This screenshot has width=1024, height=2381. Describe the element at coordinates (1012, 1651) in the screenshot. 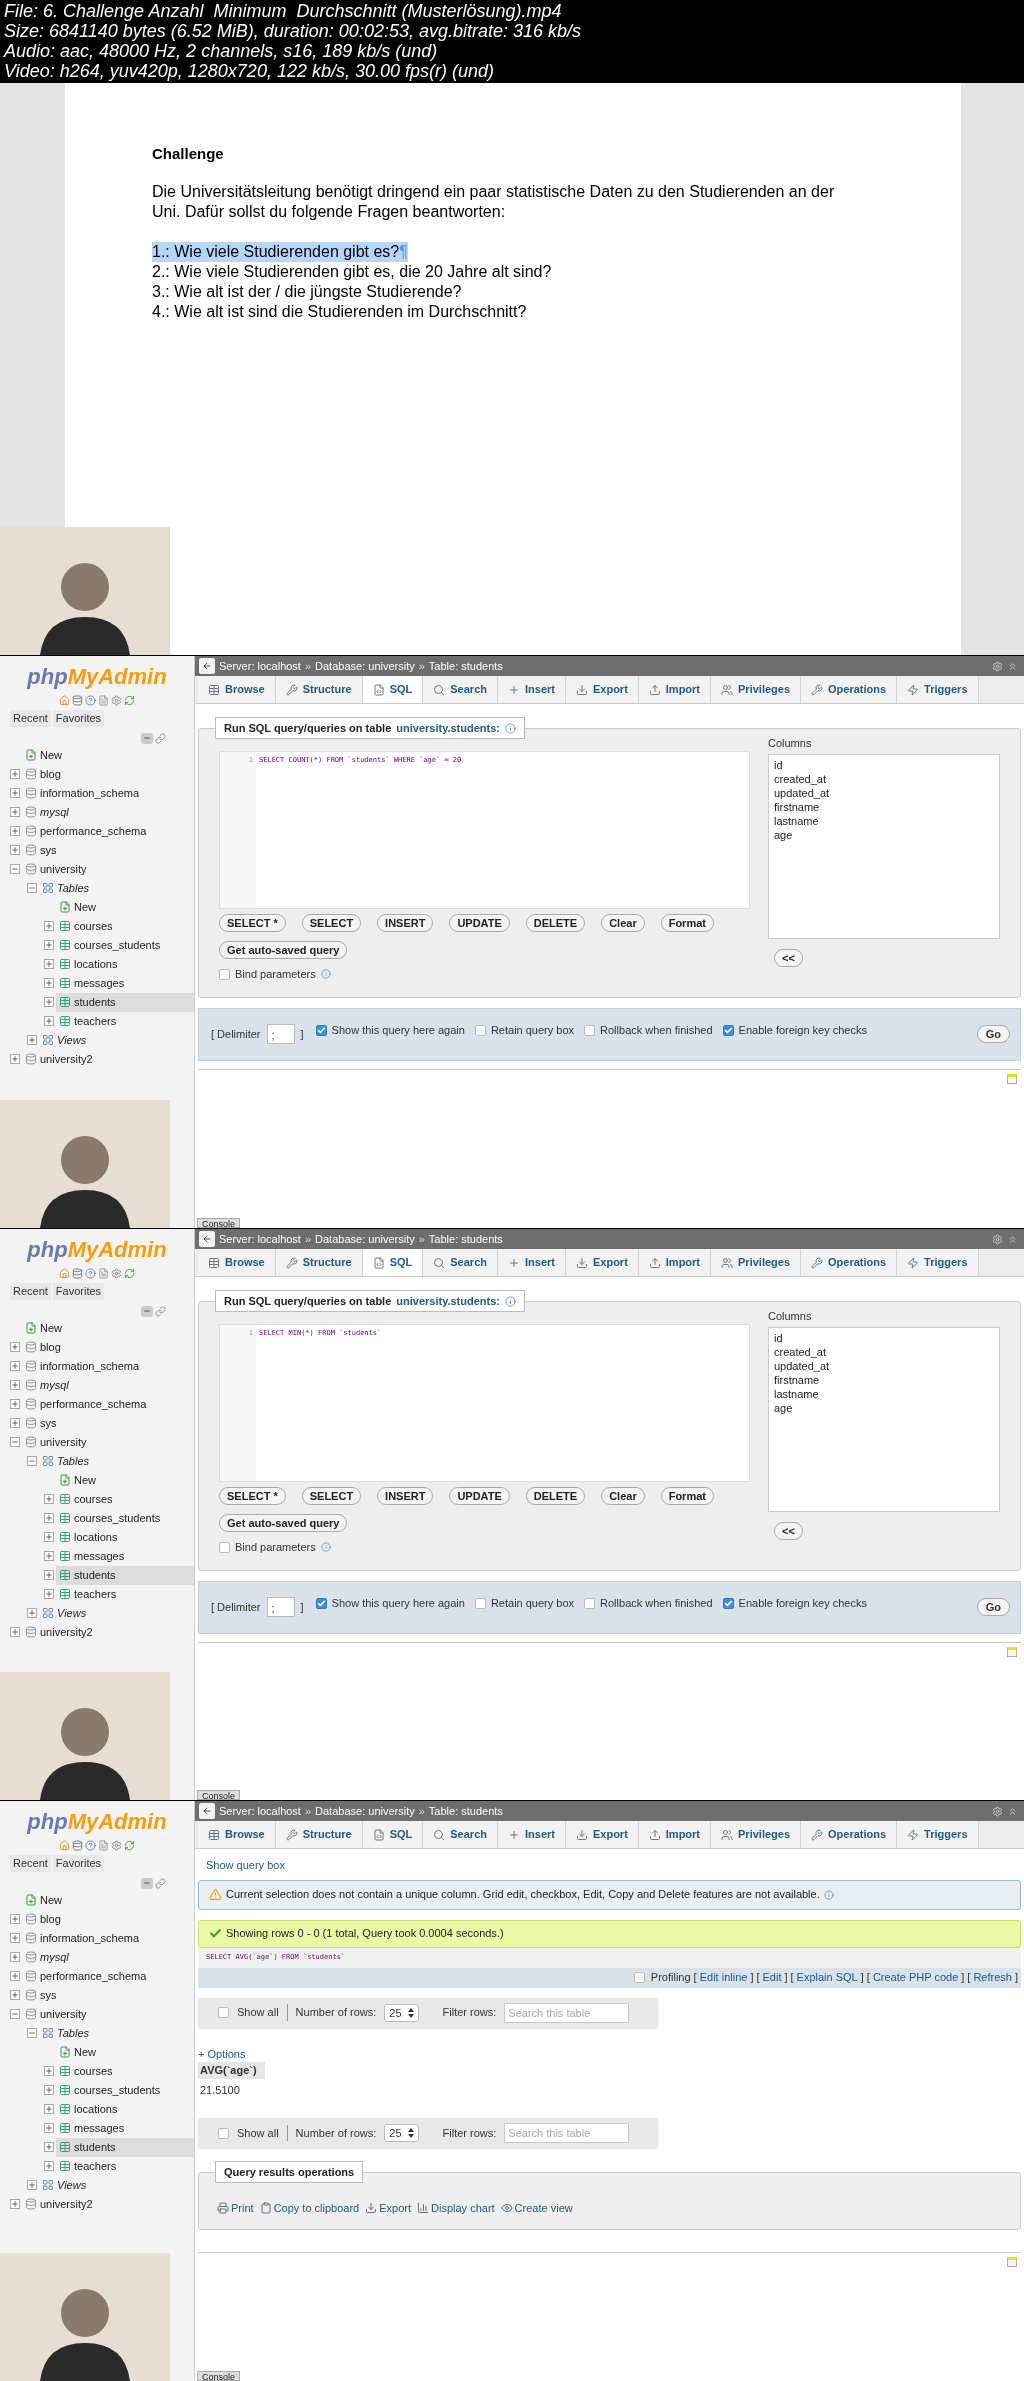

I see `notes-icon` at that location.